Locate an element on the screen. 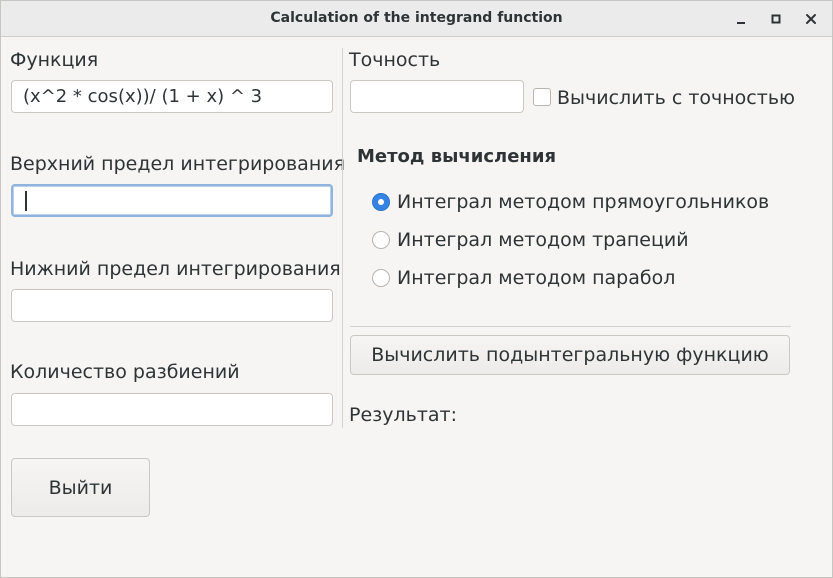  function-label: Функция is located at coordinates (54, 60).